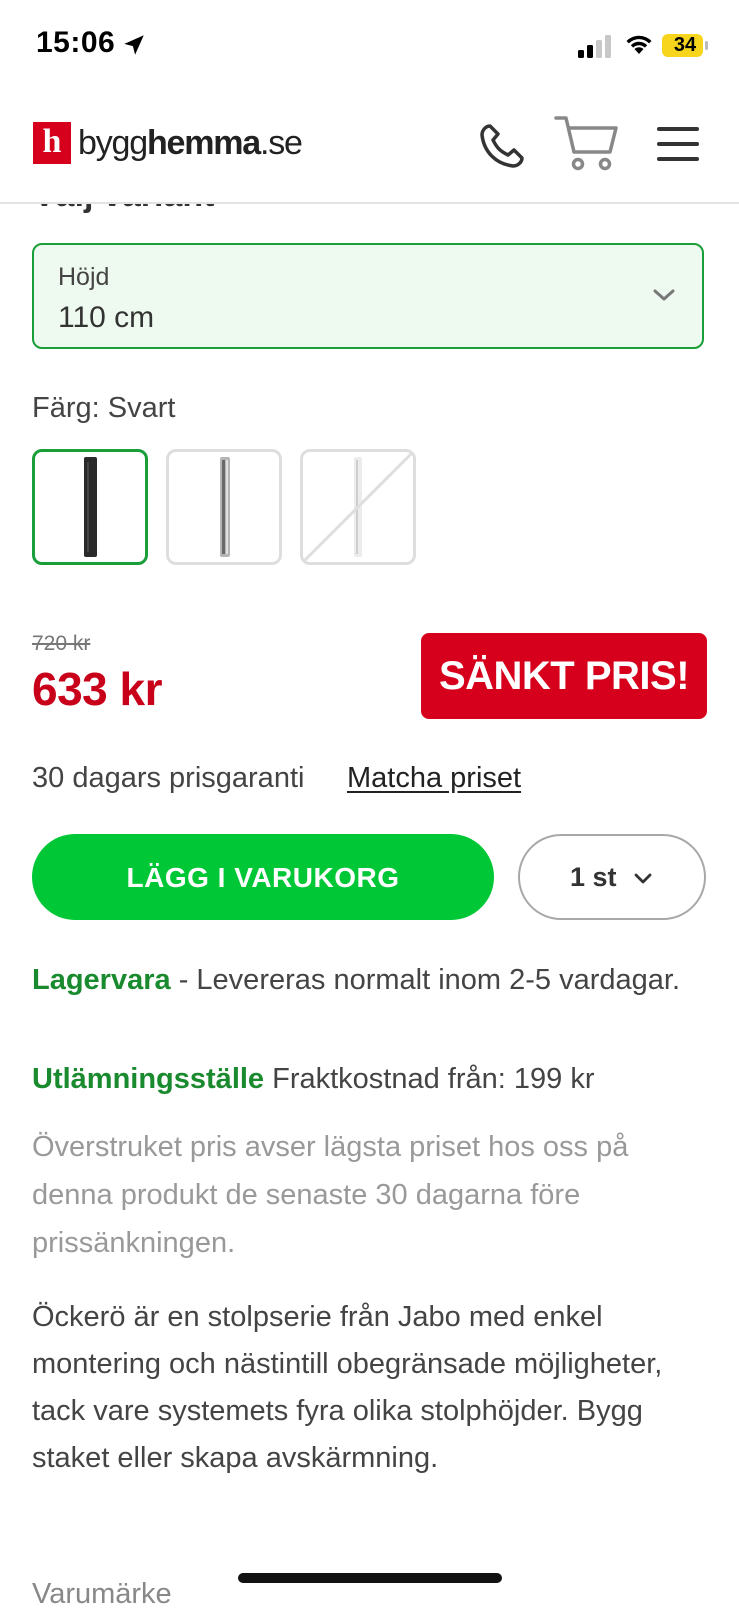 The height and width of the screenshot is (1611, 739). Describe the element at coordinates (369, 45) in the screenshot. I see `status-bar: 15:06 34` at that location.